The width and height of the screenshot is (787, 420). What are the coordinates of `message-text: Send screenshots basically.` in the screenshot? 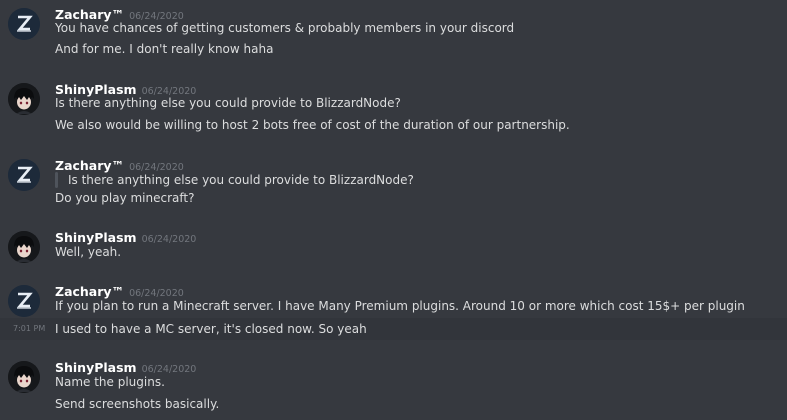 It's located at (137, 404).